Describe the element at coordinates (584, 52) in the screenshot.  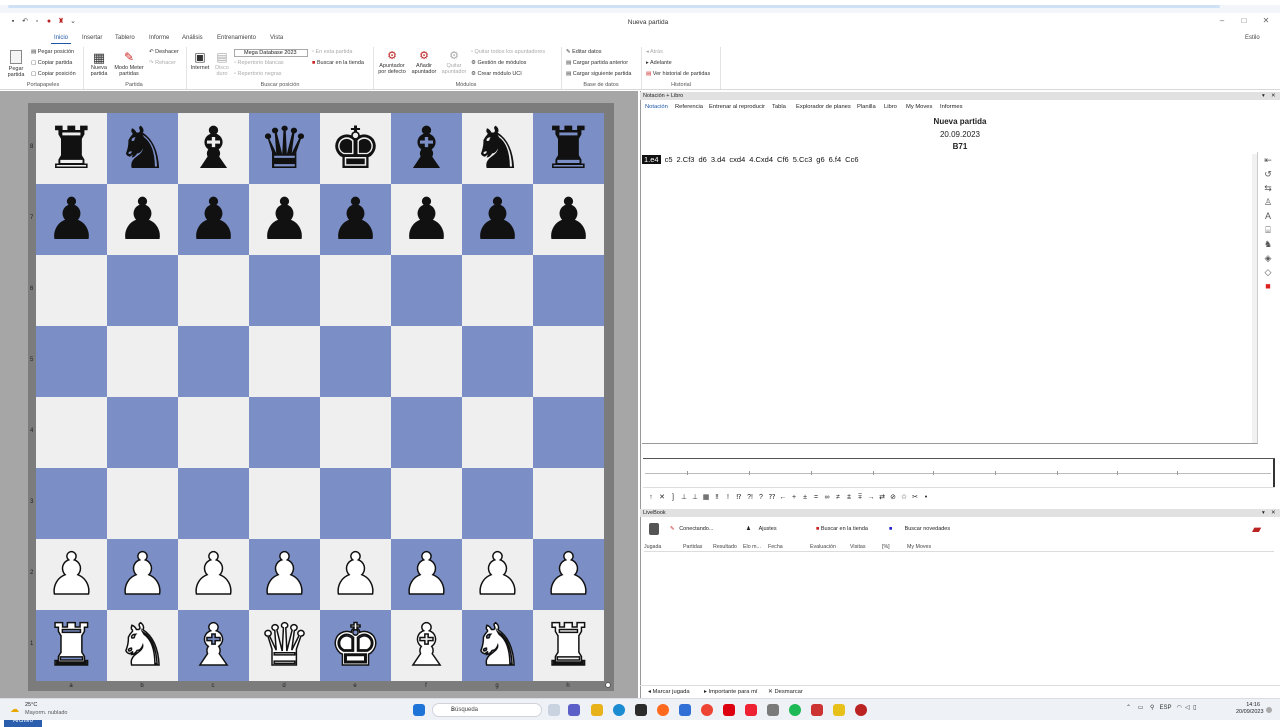
I see `edit-data-button: ✎ Editar datos` at that location.